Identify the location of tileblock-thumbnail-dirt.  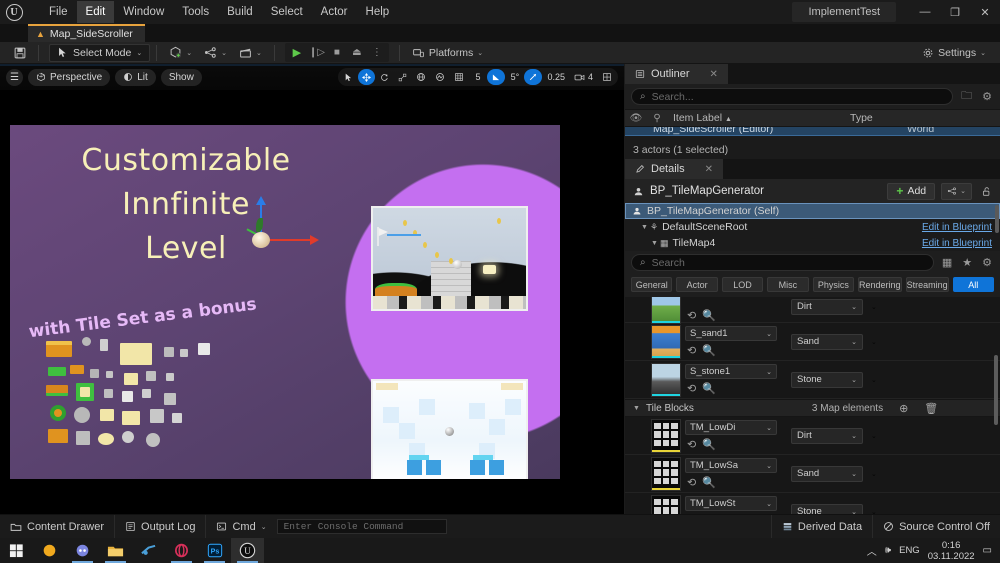
(666, 435).